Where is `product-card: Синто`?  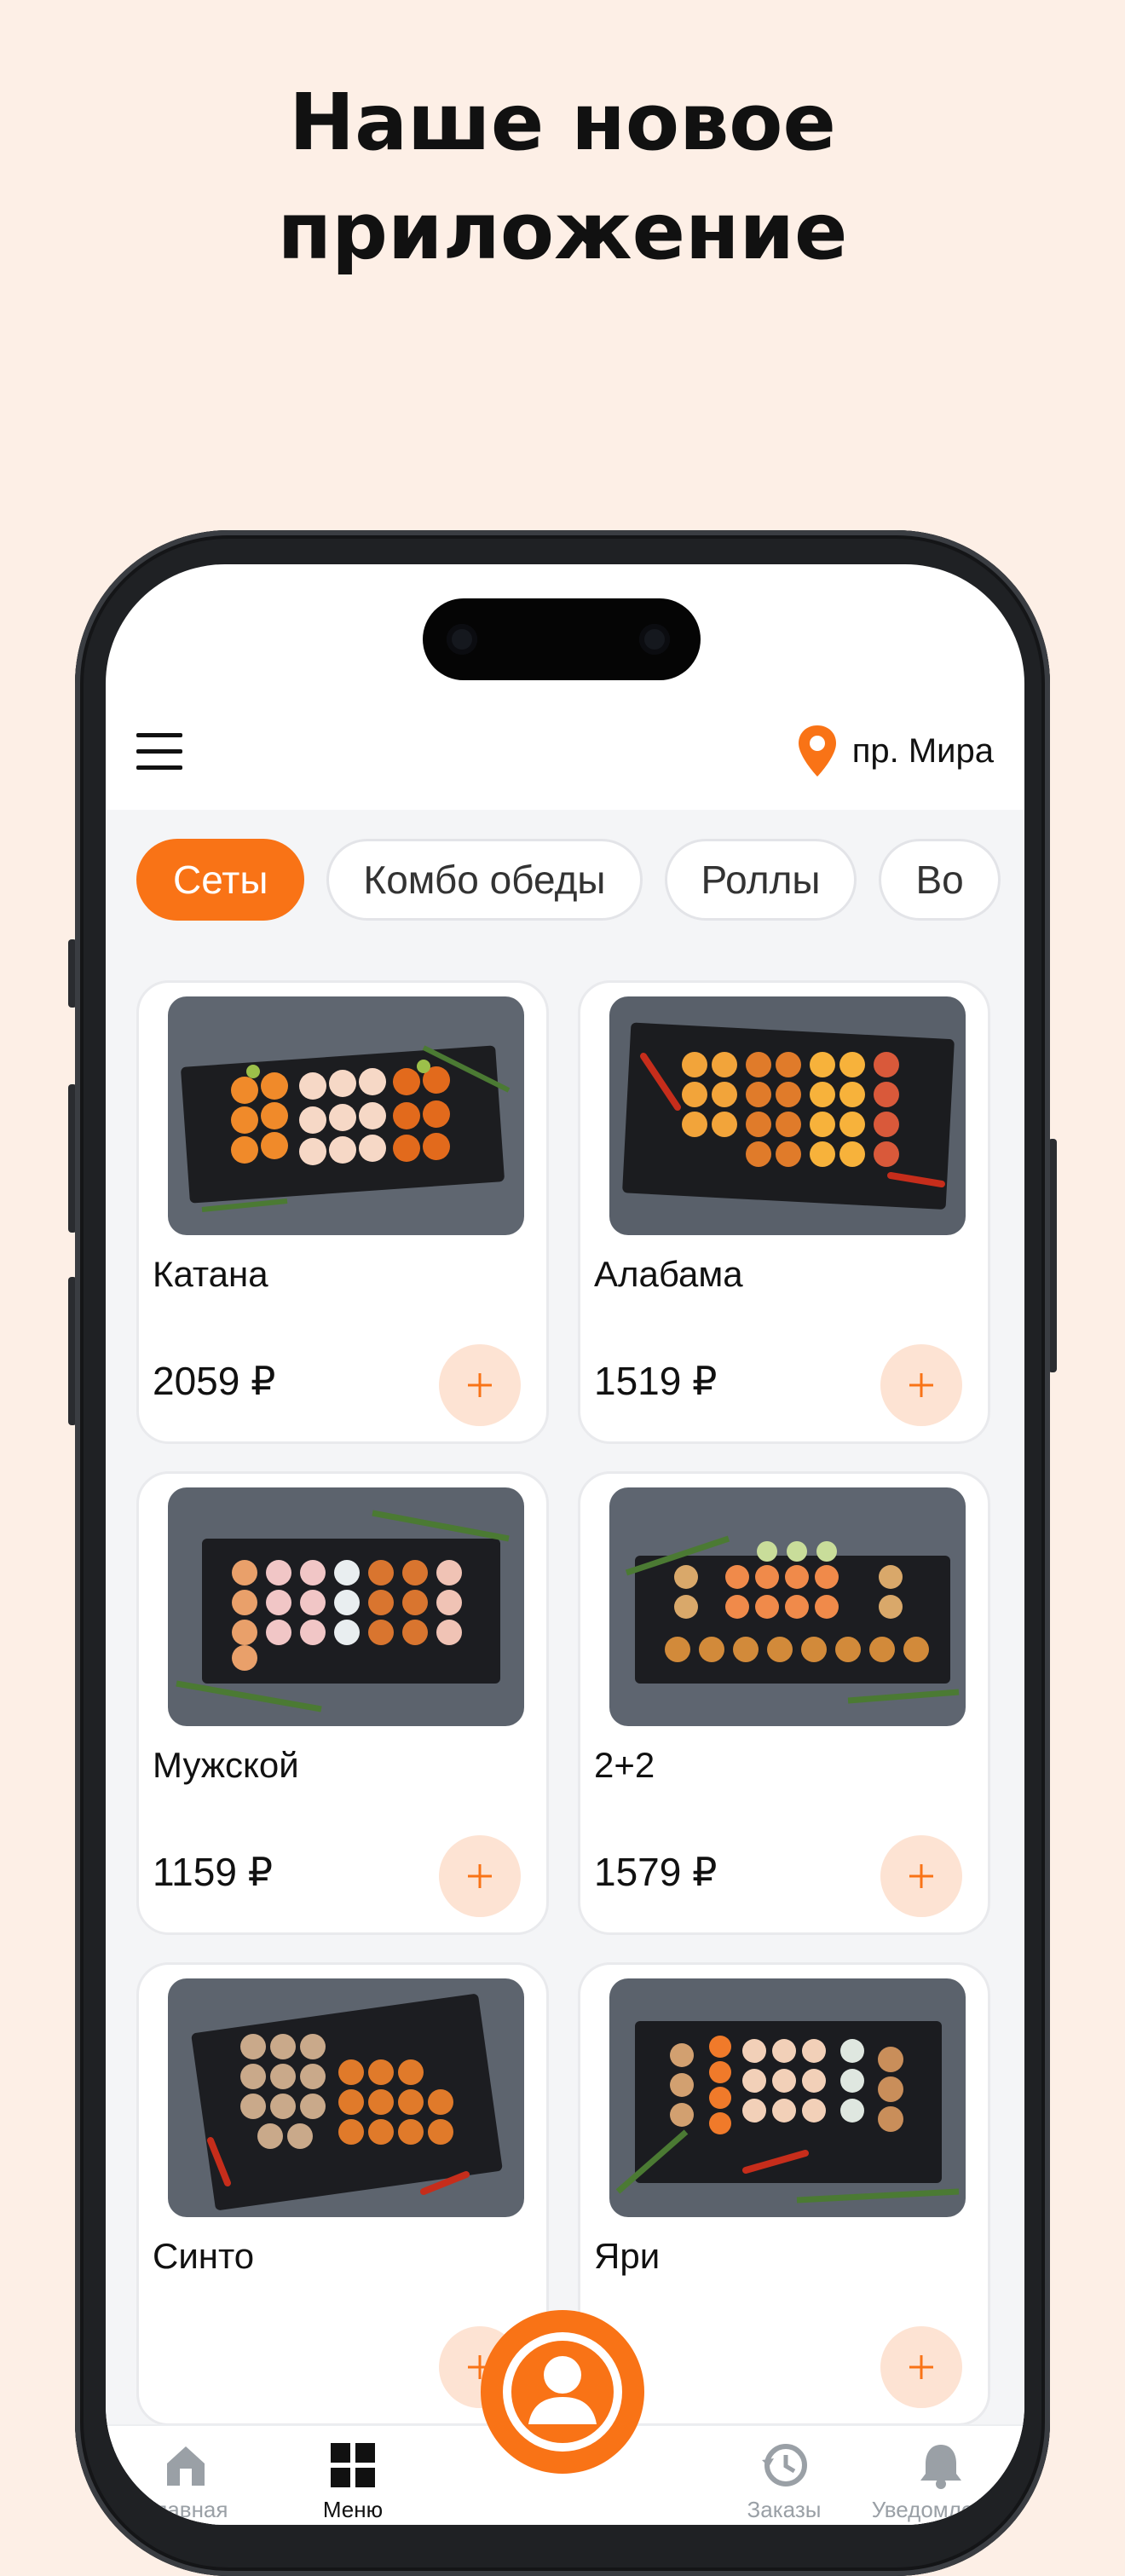 product-card: Синто is located at coordinates (342, 2194).